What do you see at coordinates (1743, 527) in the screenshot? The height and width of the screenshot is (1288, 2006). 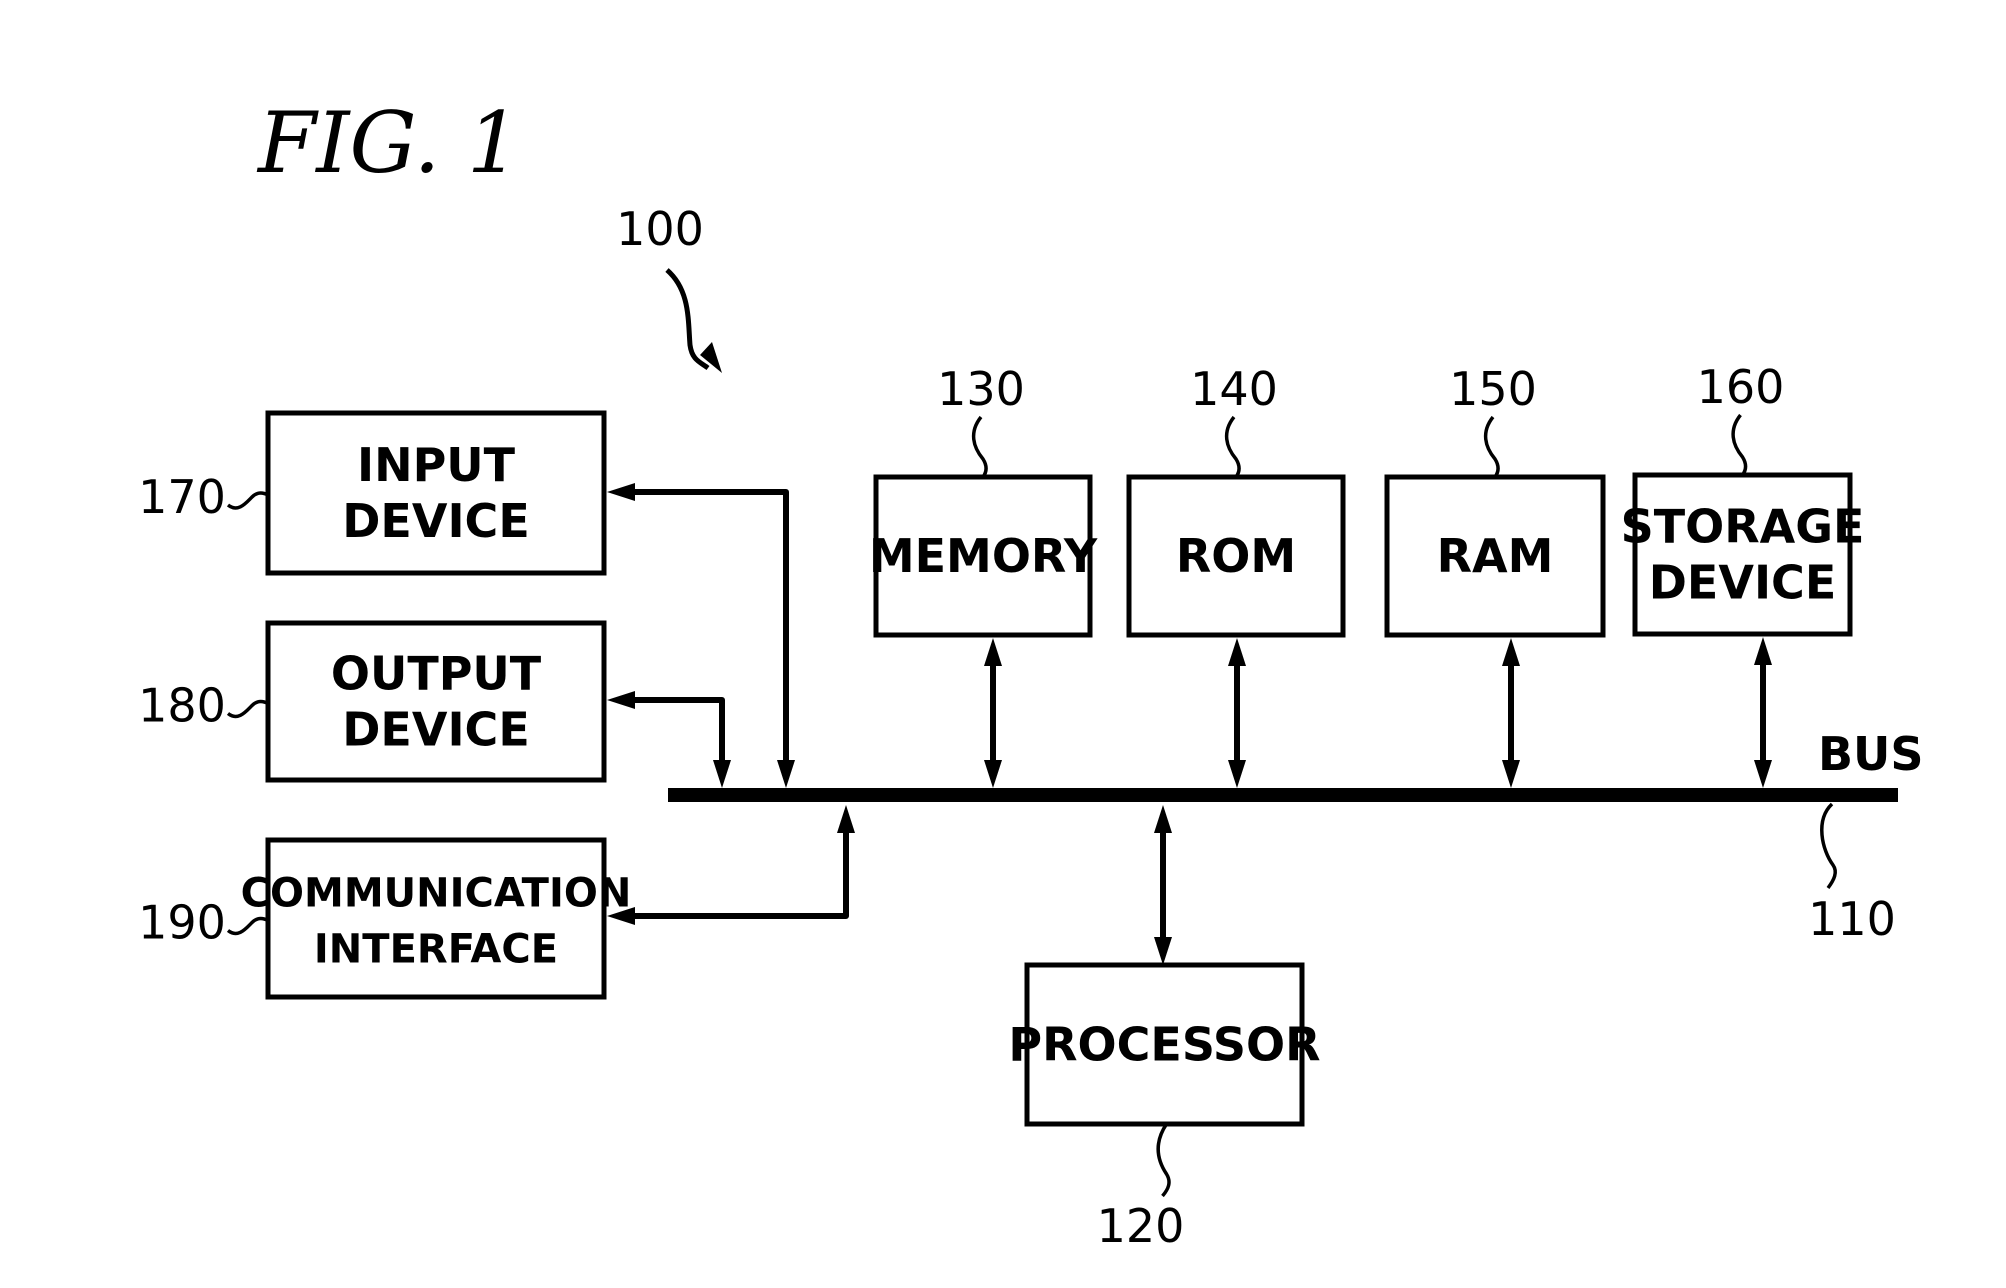 I see `storage-device-label-line: STORAGE` at bounding box center [1743, 527].